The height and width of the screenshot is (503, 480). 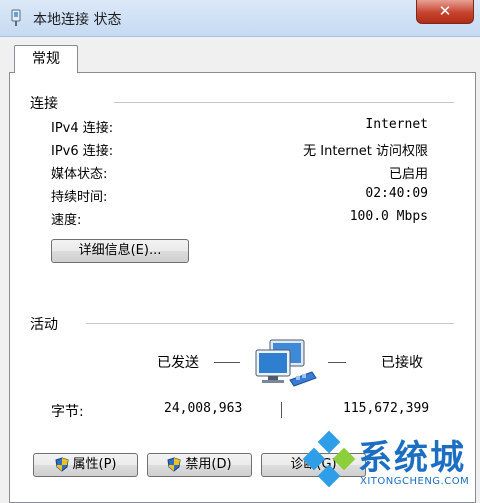 I want to click on activity-separator, so click(x=270, y=323).